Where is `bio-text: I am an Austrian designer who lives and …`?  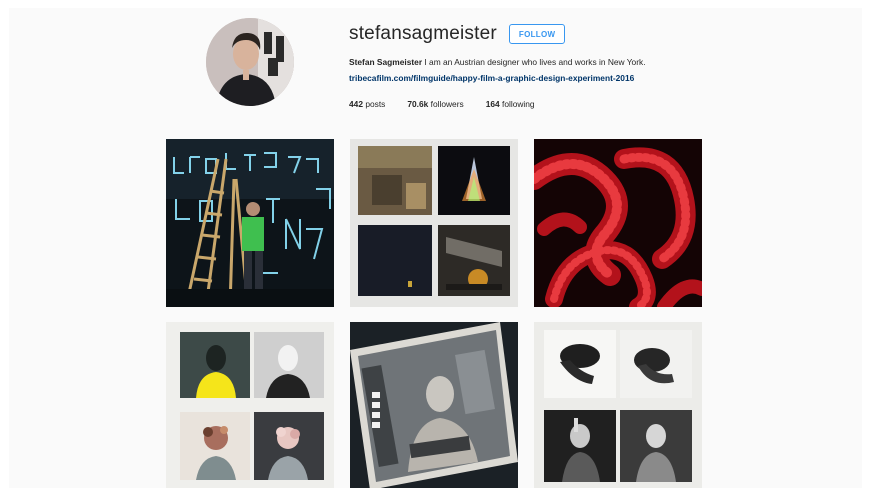
bio-text: I am an Austrian designer who lives and … is located at coordinates (534, 62).